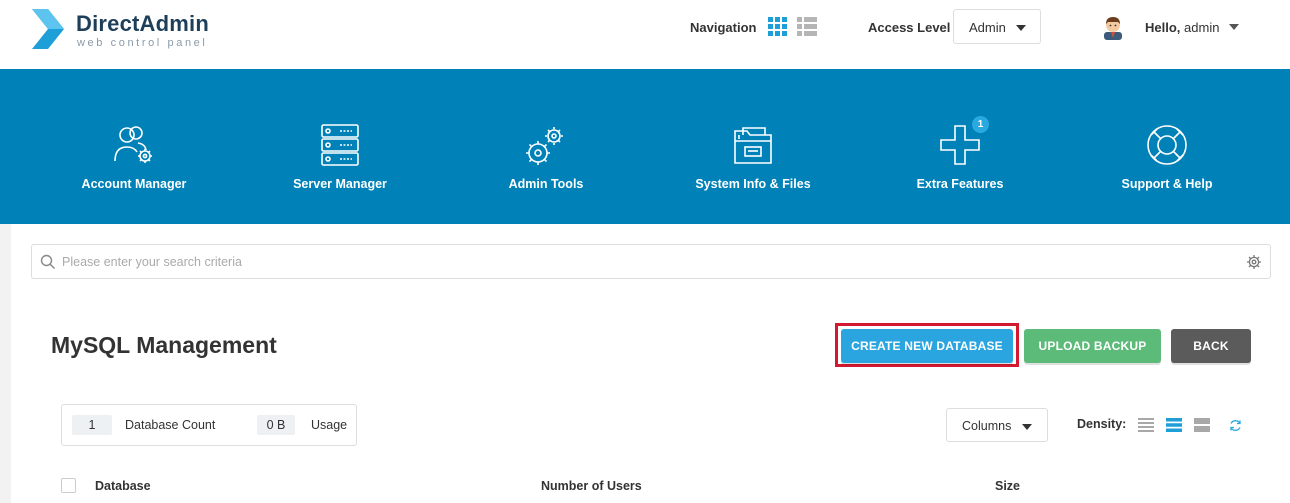 The width and height of the screenshot is (1290, 503). I want to click on page-title: MySQL Management, so click(164, 345).